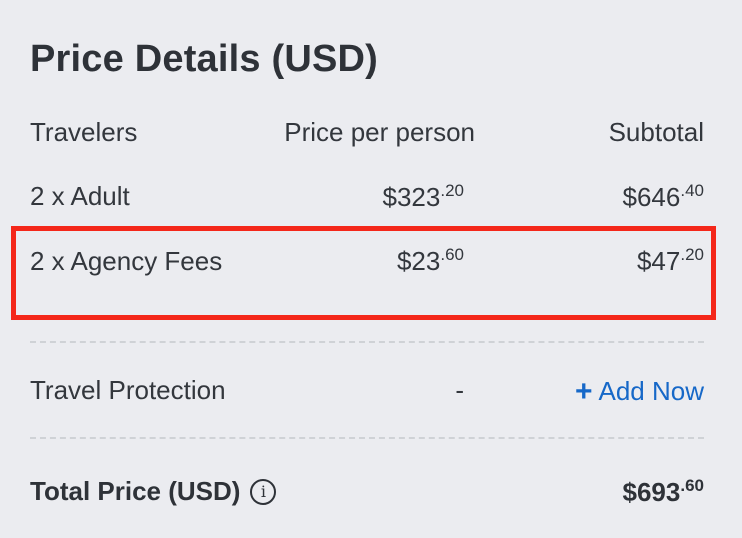 The width and height of the screenshot is (742, 538). Describe the element at coordinates (583, 391) in the screenshot. I see `plus-icon: +` at that location.